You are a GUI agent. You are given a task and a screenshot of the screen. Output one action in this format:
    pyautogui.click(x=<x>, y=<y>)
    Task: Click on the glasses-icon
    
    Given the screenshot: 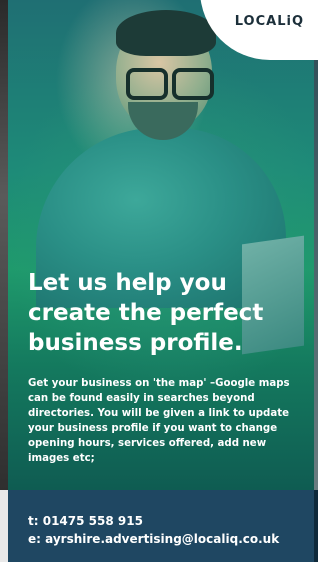 What is the action you would take?
    pyautogui.click(x=170, y=84)
    